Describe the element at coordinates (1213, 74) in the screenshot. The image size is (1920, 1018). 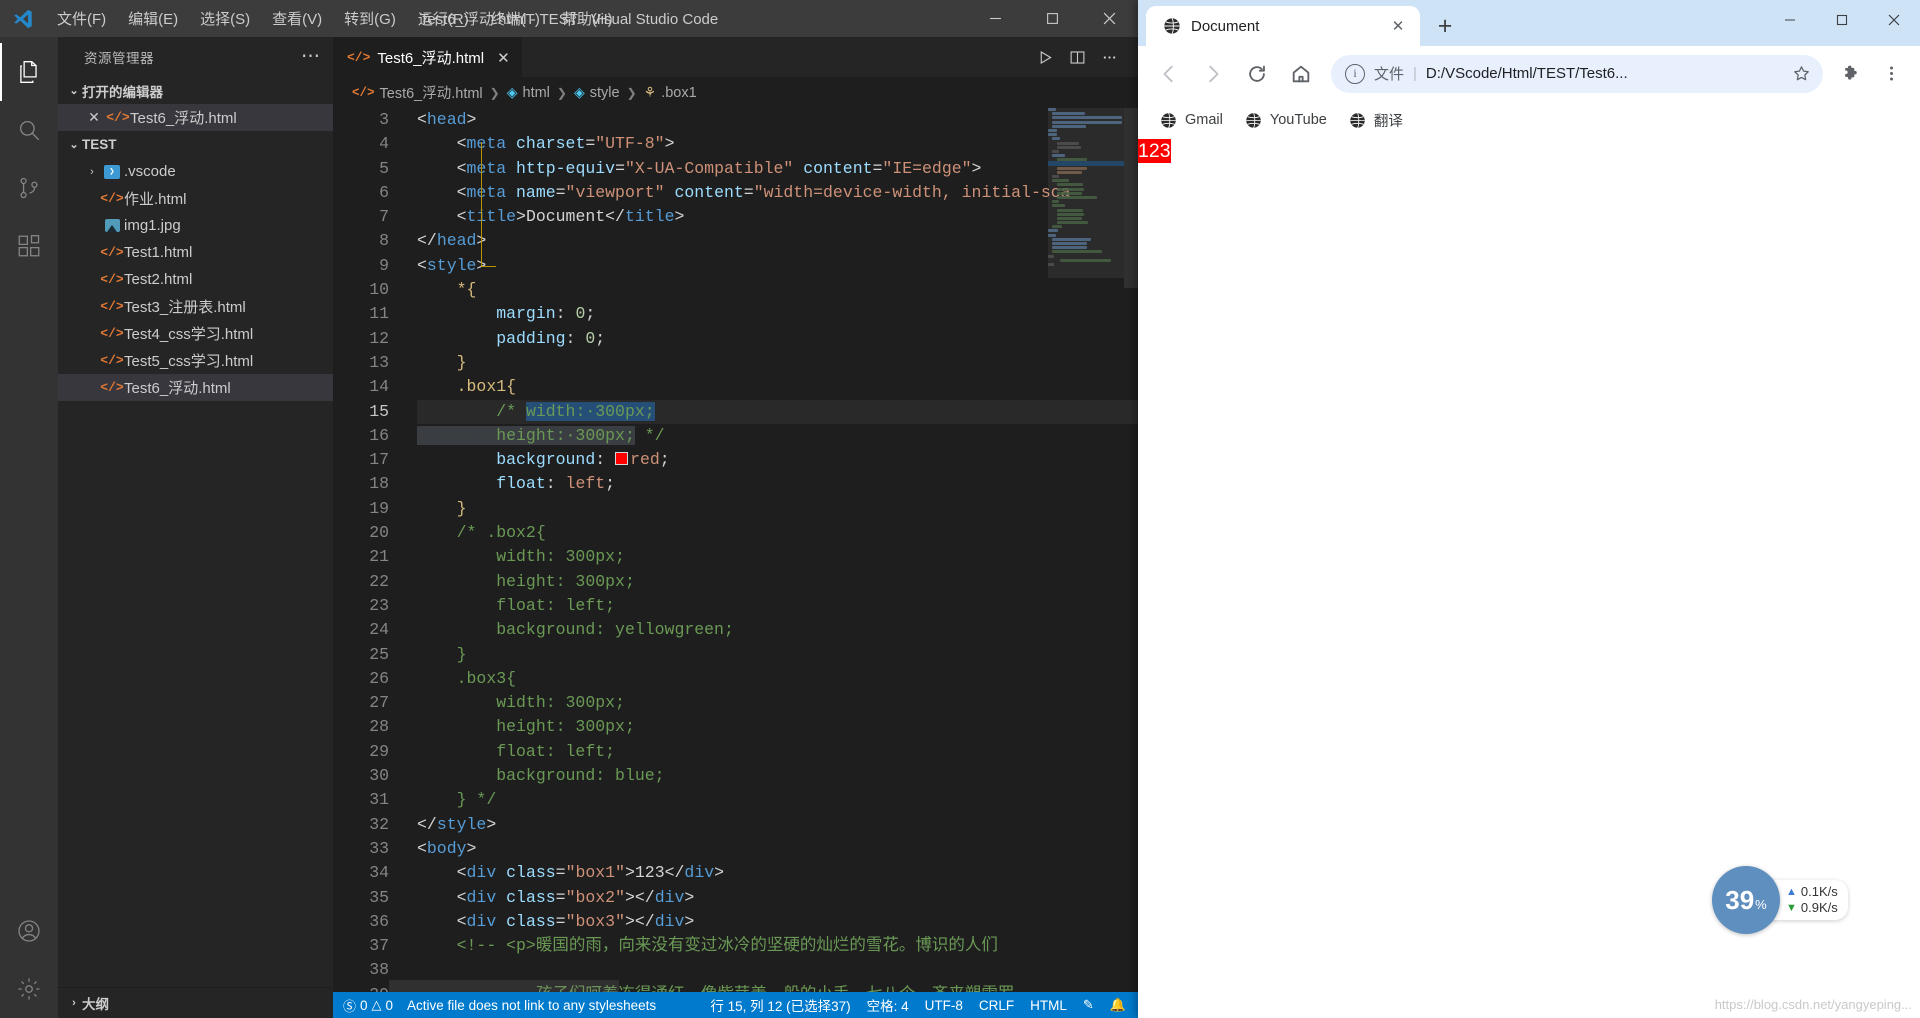
I see `forward-icon` at that location.